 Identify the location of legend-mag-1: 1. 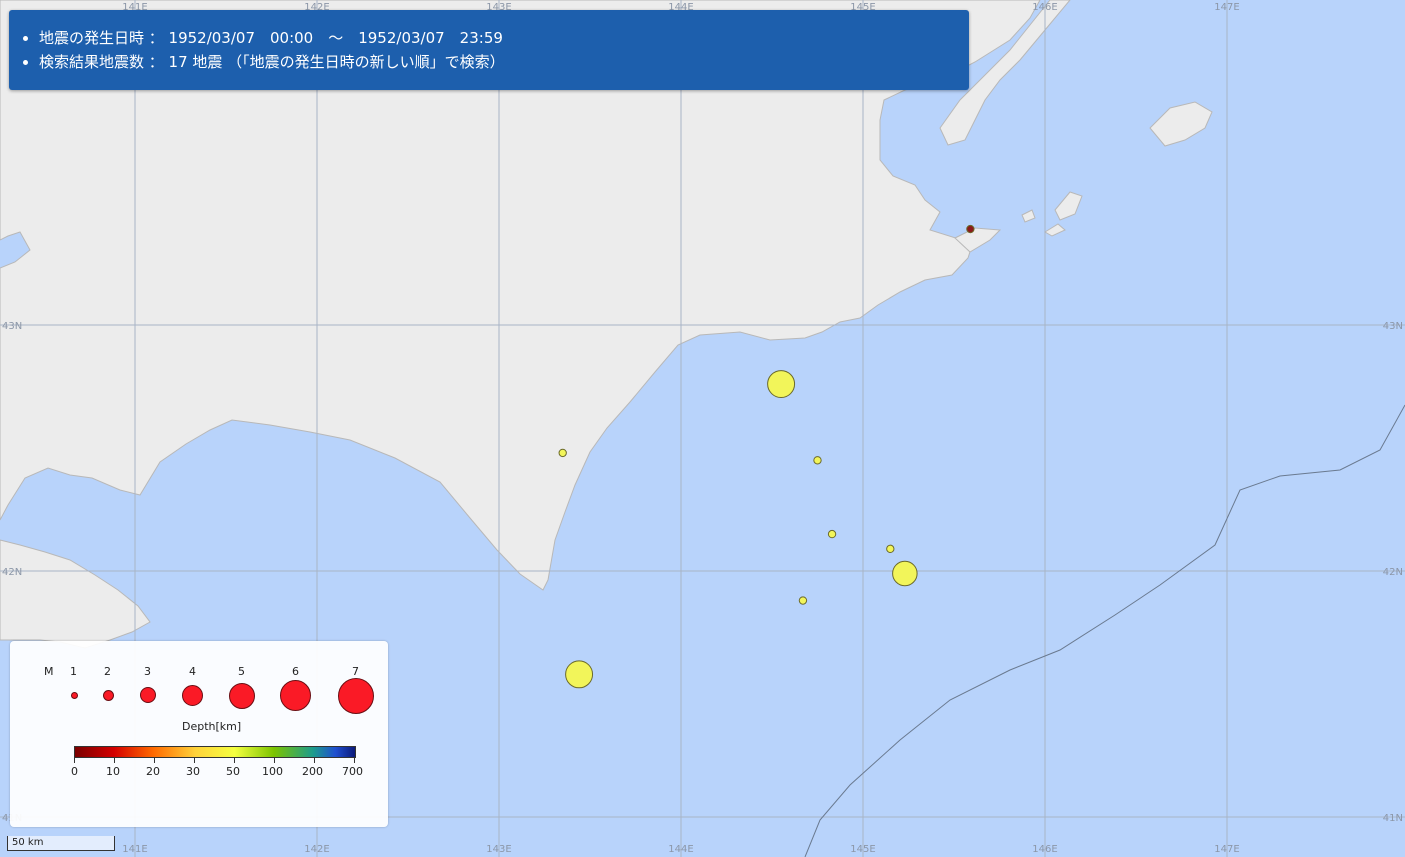
(73, 671).